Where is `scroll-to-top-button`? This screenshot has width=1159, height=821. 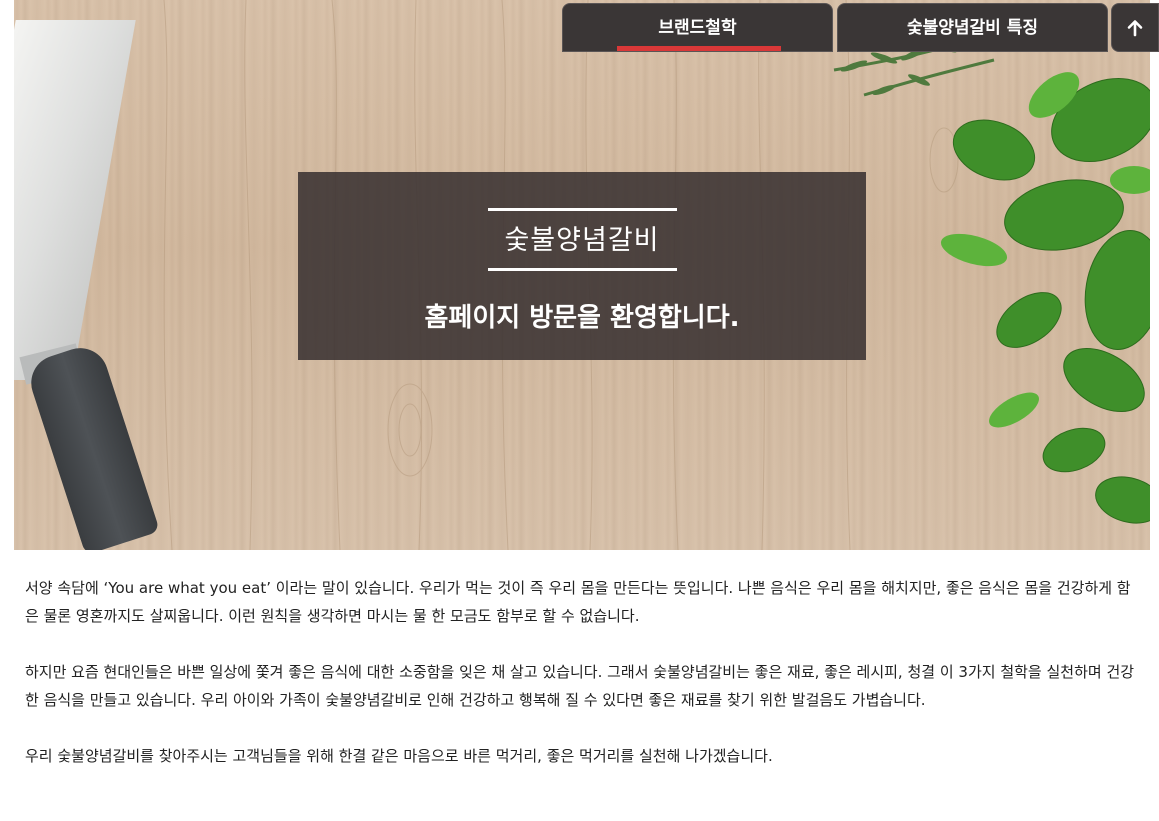
scroll-to-top-button is located at coordinates (1135, 27).